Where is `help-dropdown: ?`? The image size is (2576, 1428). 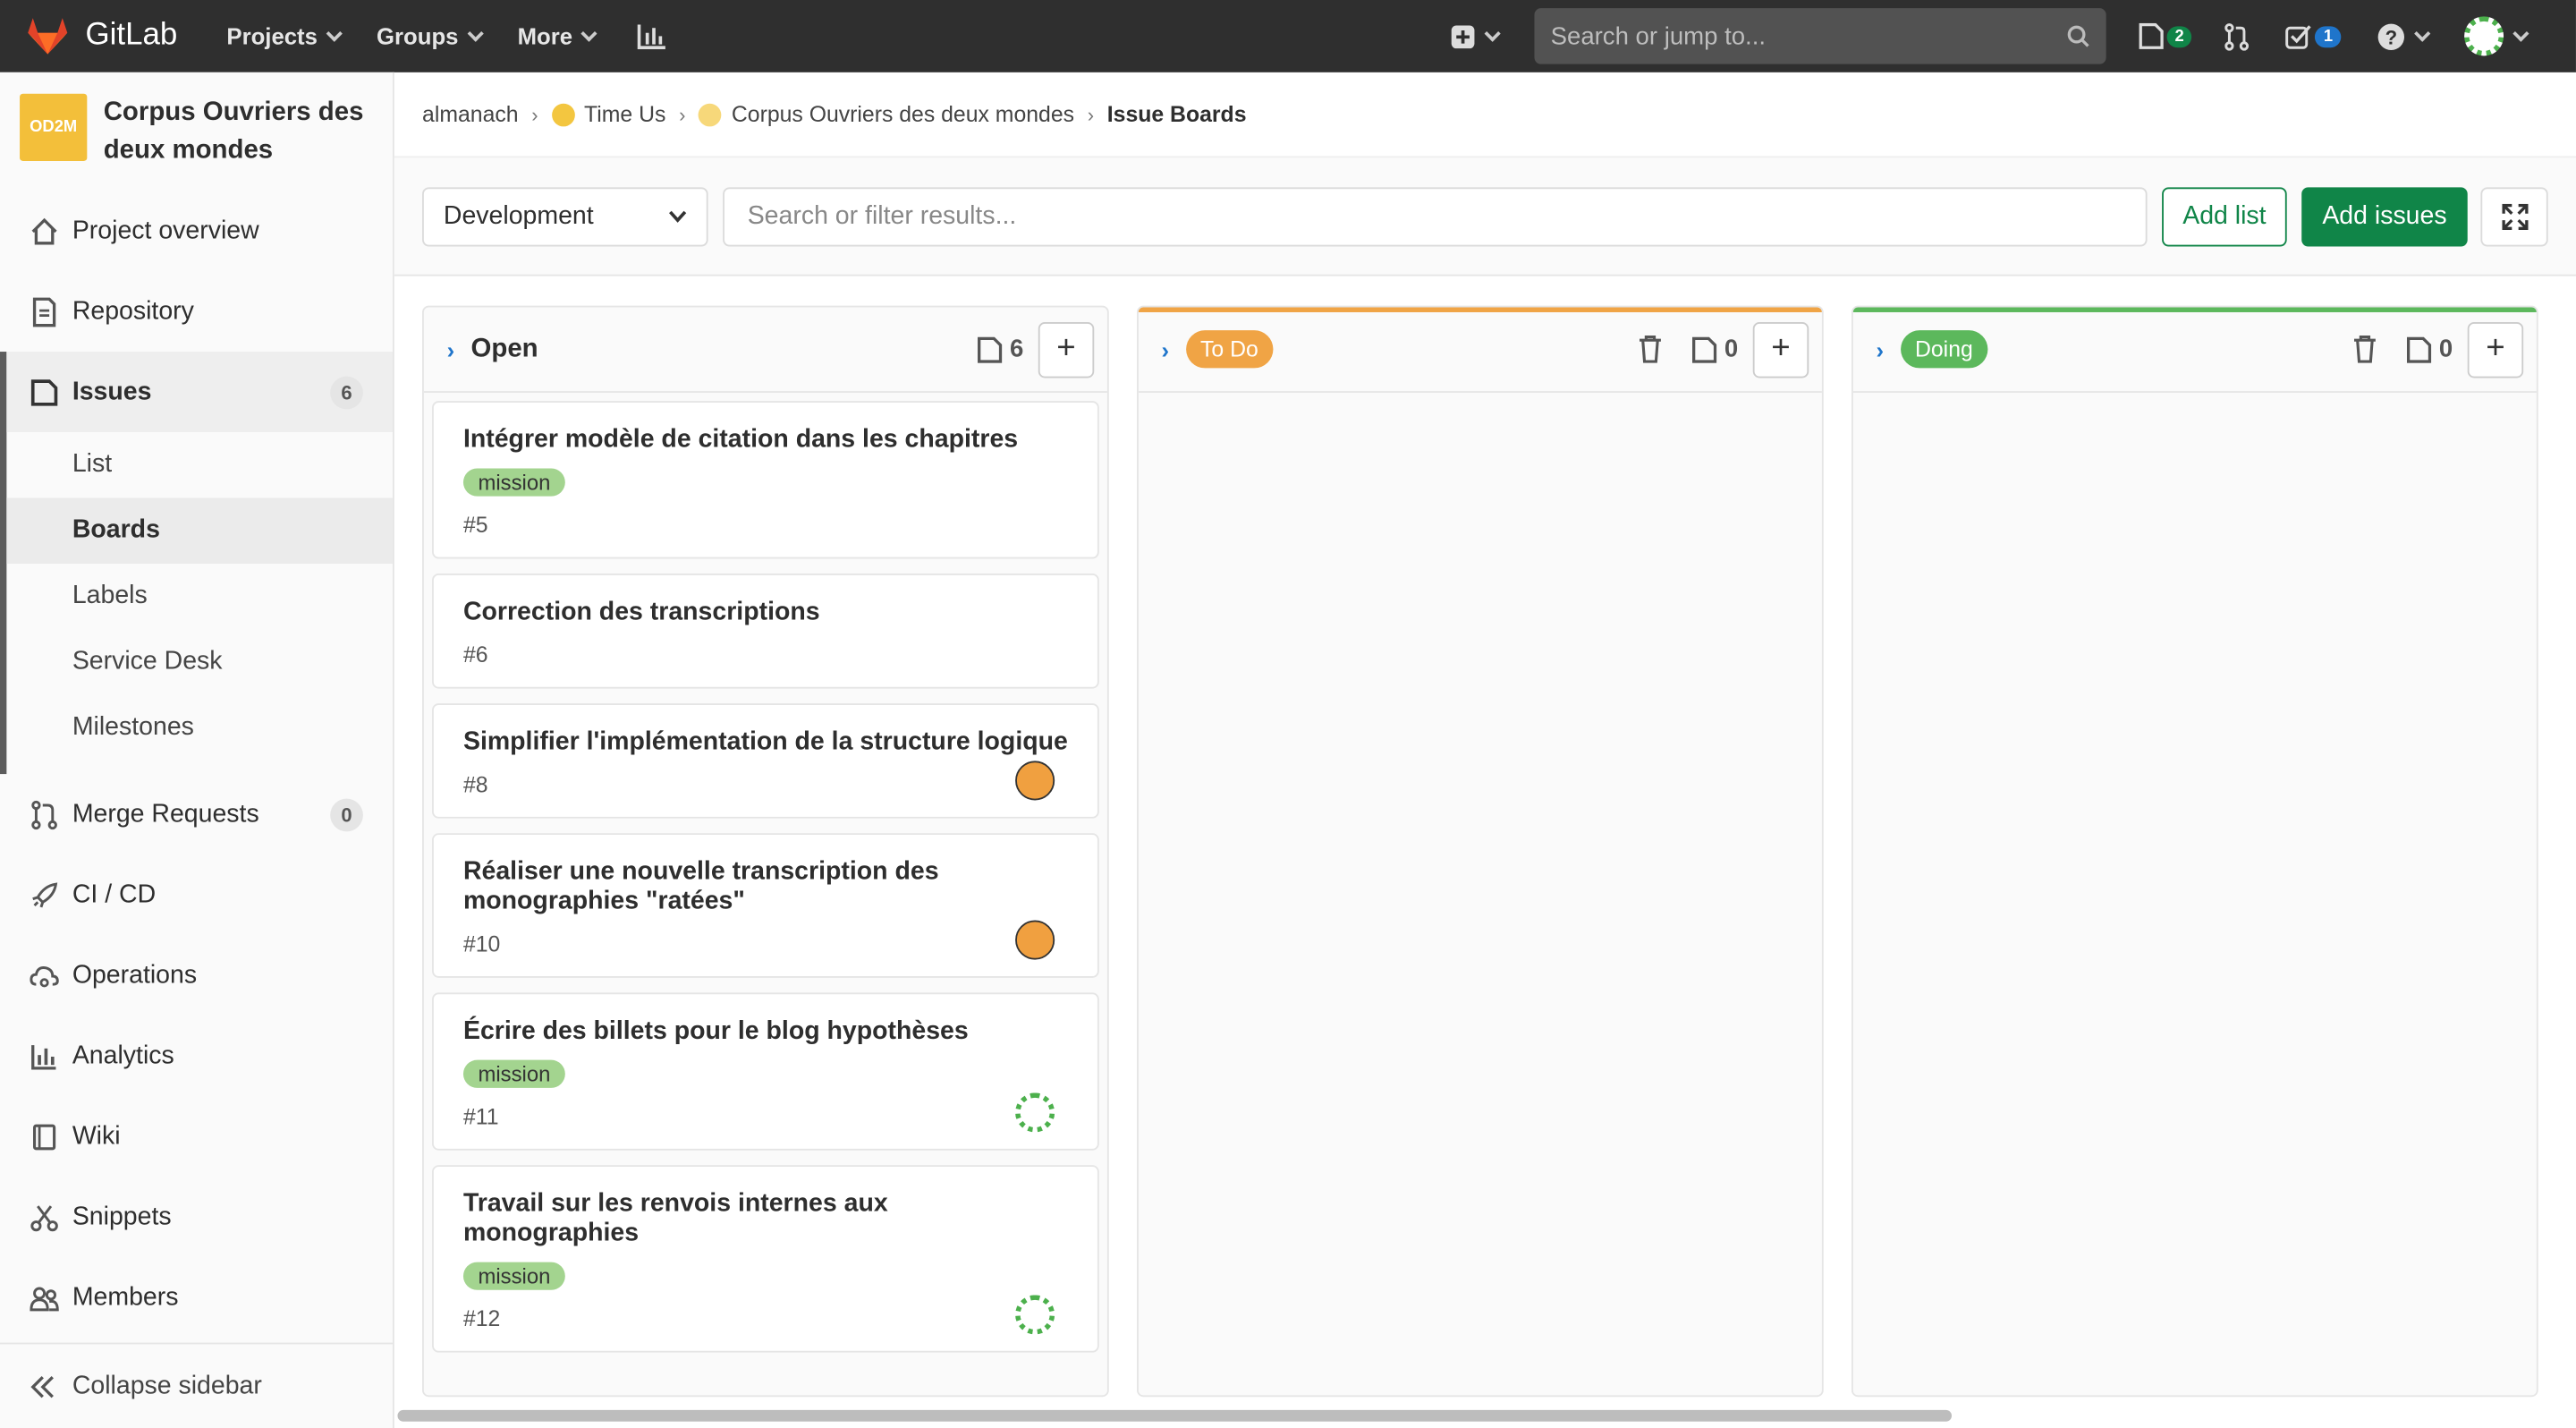
help-dropdown: ? is located at coordinates (2404, 36).